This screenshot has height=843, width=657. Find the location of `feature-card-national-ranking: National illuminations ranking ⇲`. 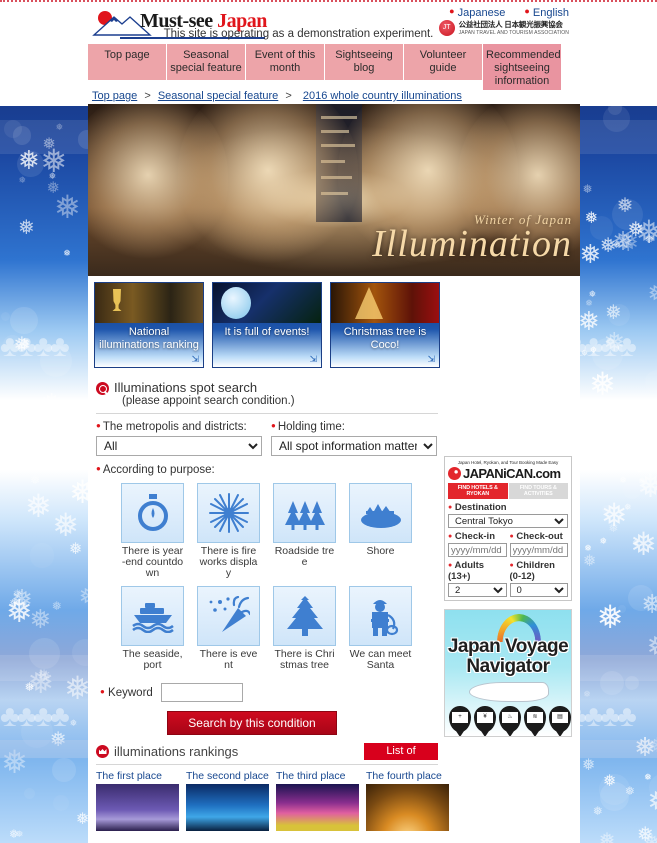

feature-card-national-ranking: National illuminations ranking ⇲ is located at coordinates (149, 325).